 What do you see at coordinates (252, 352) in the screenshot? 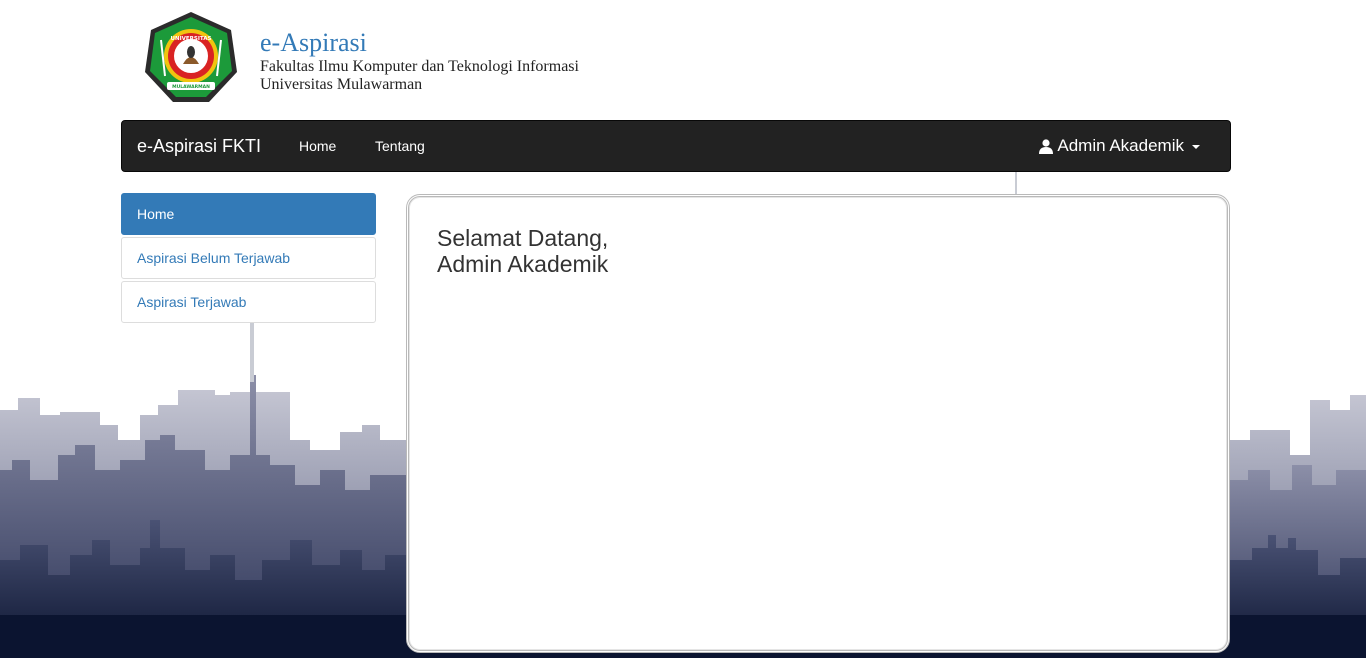
I see `sidebar-connector-line` at bounding box center [252, 352].